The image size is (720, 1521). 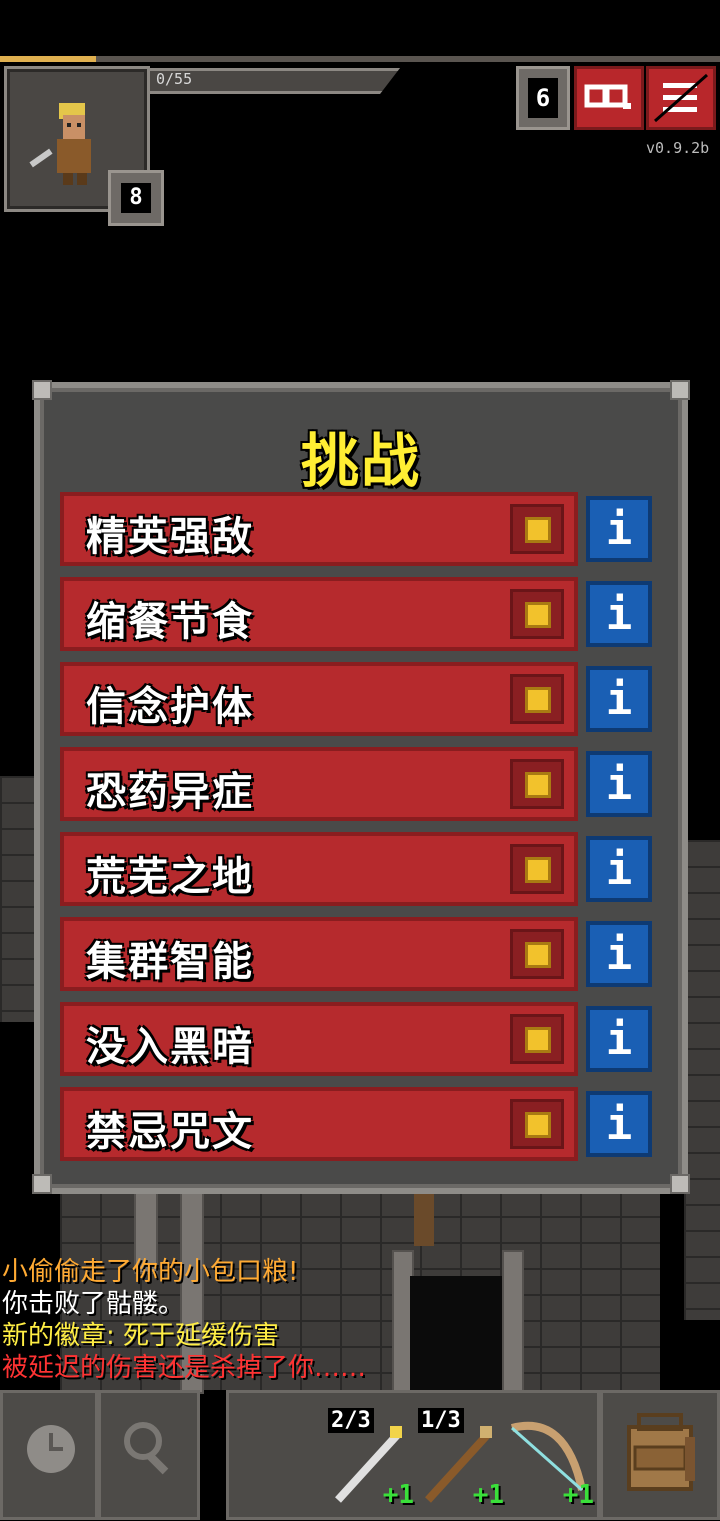 I want to click on quickslot-2: 1/3 +1, so click(x=460, y=1459).